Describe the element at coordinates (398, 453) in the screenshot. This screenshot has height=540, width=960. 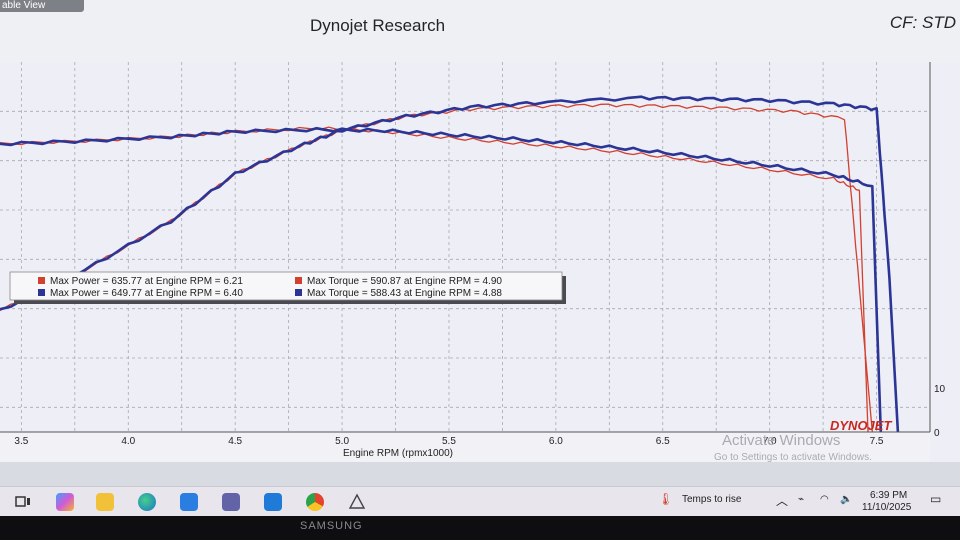
I see `x-axis-label: Engine RPM (rpmx1000)` at that location.